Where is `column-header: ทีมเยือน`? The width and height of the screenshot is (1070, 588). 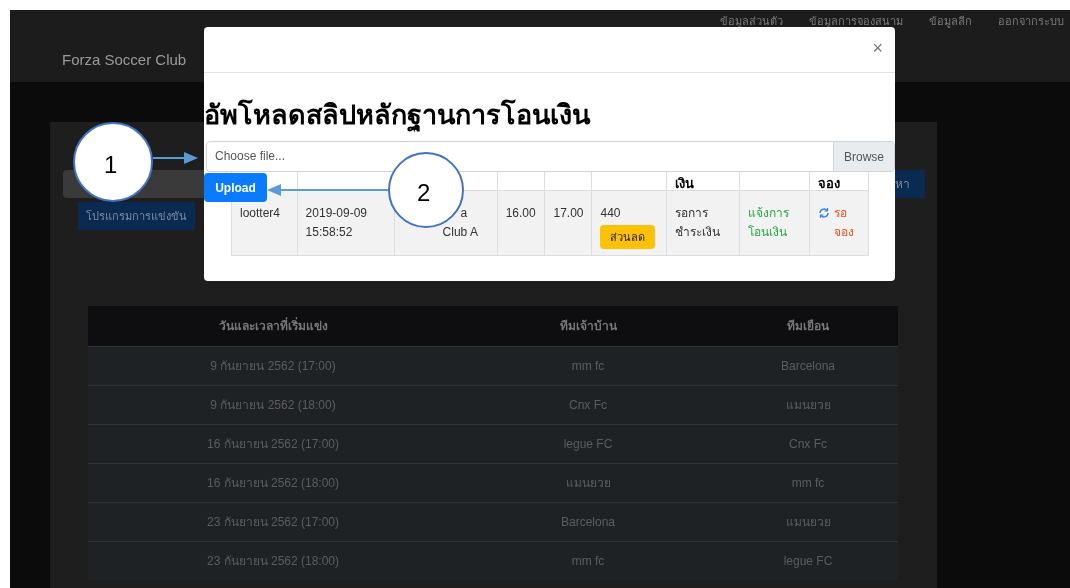
column-header: ทีมเยือน is located at coordinates (808, 325).